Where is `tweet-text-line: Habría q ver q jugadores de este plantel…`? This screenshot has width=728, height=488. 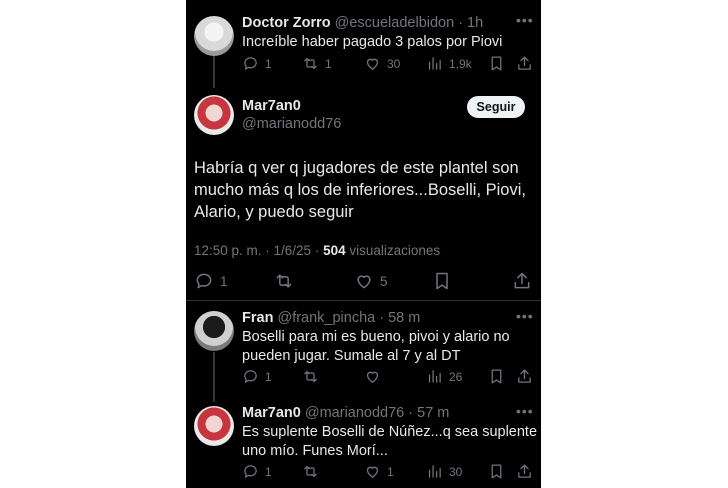 tweet-text-line: Habría q ver q jugadores de este plantel… is located at coordinates (356, 168).